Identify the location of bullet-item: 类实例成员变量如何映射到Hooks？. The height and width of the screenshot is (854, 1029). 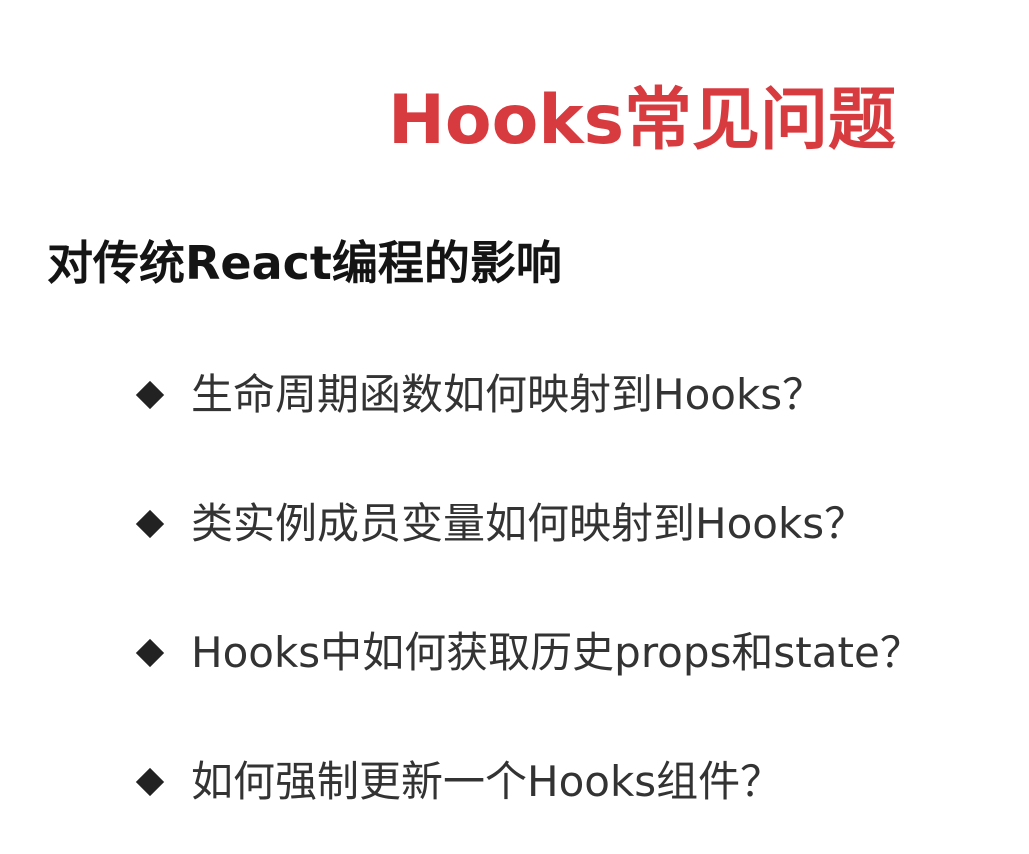
(528, 524).